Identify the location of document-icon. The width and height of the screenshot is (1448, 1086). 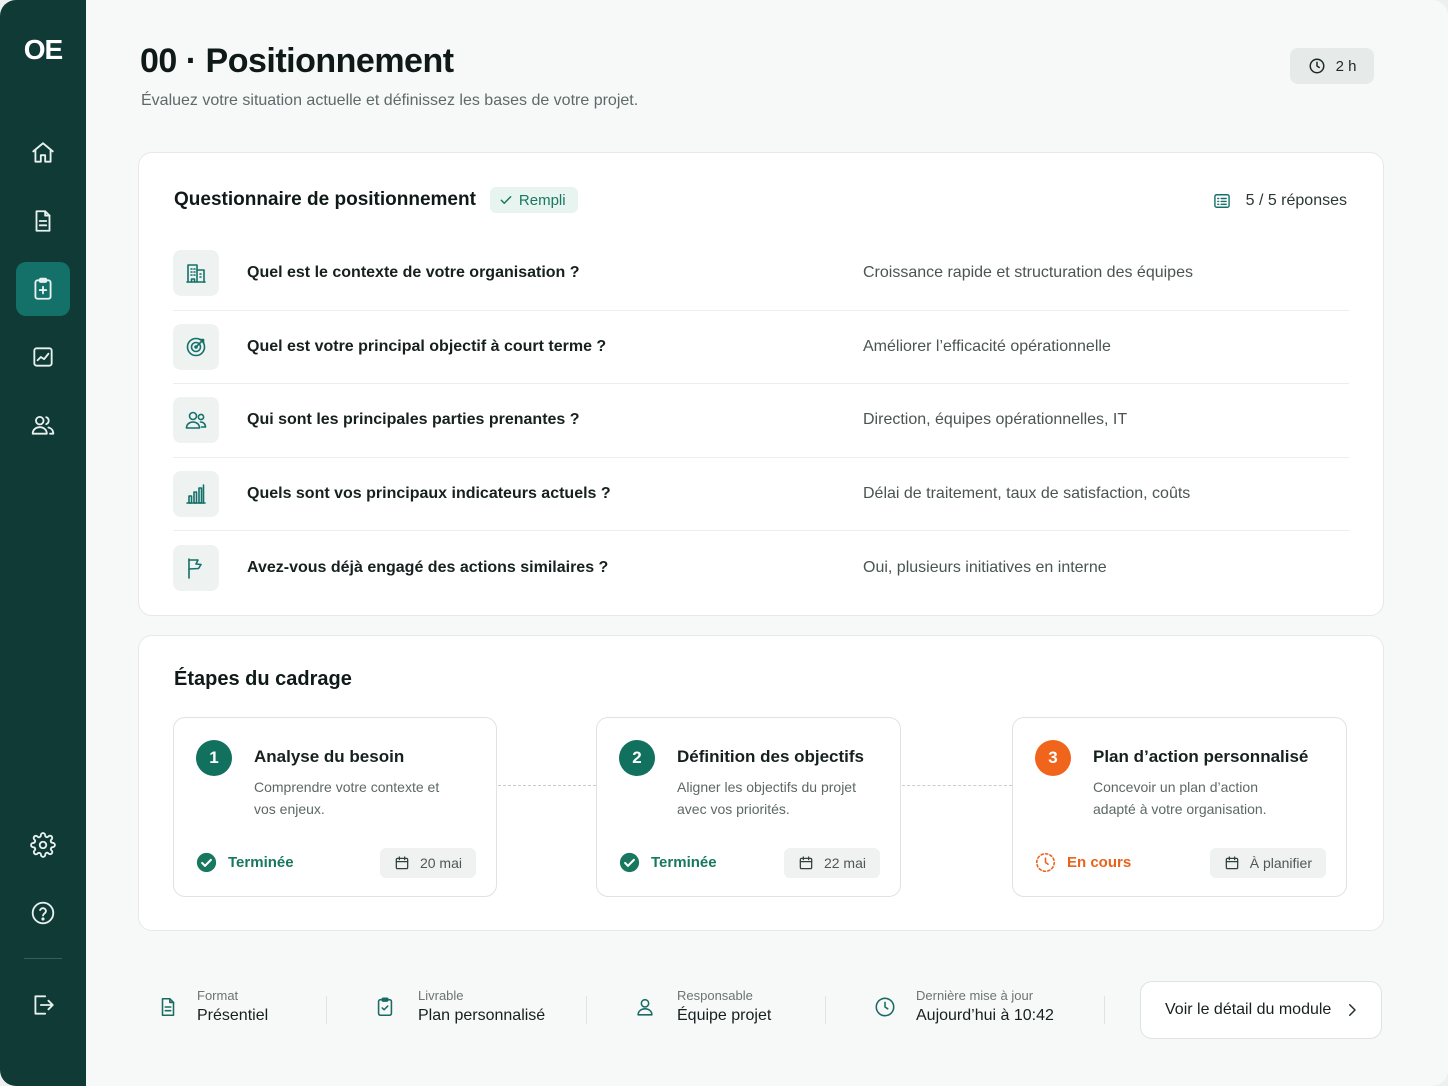
(43, 221).